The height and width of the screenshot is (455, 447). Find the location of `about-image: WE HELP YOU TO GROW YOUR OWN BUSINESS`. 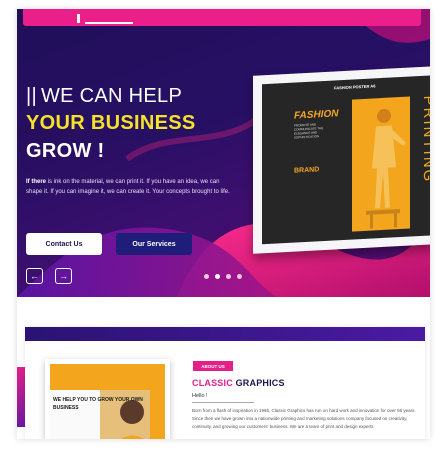

about-image: WE HELP YOU TO GROW YOUR OWN BUSINESS is located at coordinates (107, 401).